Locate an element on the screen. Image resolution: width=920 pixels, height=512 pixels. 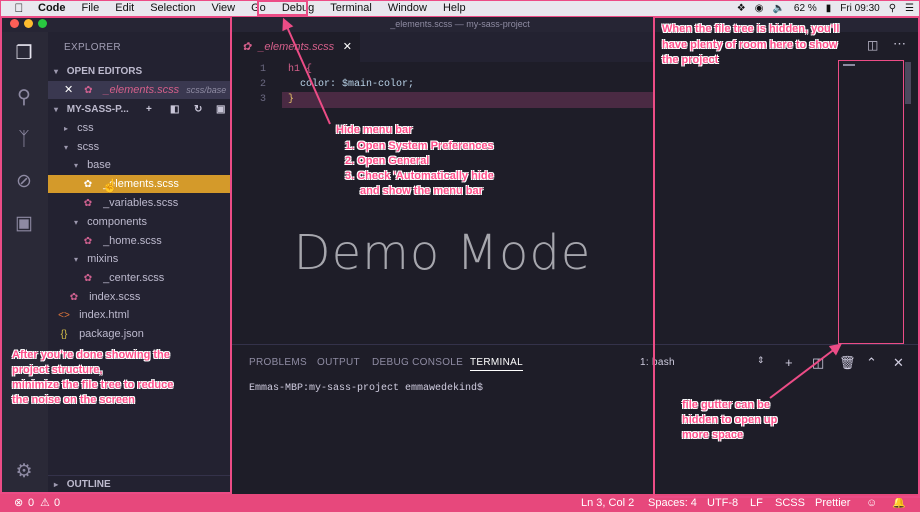
terminal-prompt: Emmas-MBP:my-sass-project emmawedekind$ is located at coordinates (366, 388).